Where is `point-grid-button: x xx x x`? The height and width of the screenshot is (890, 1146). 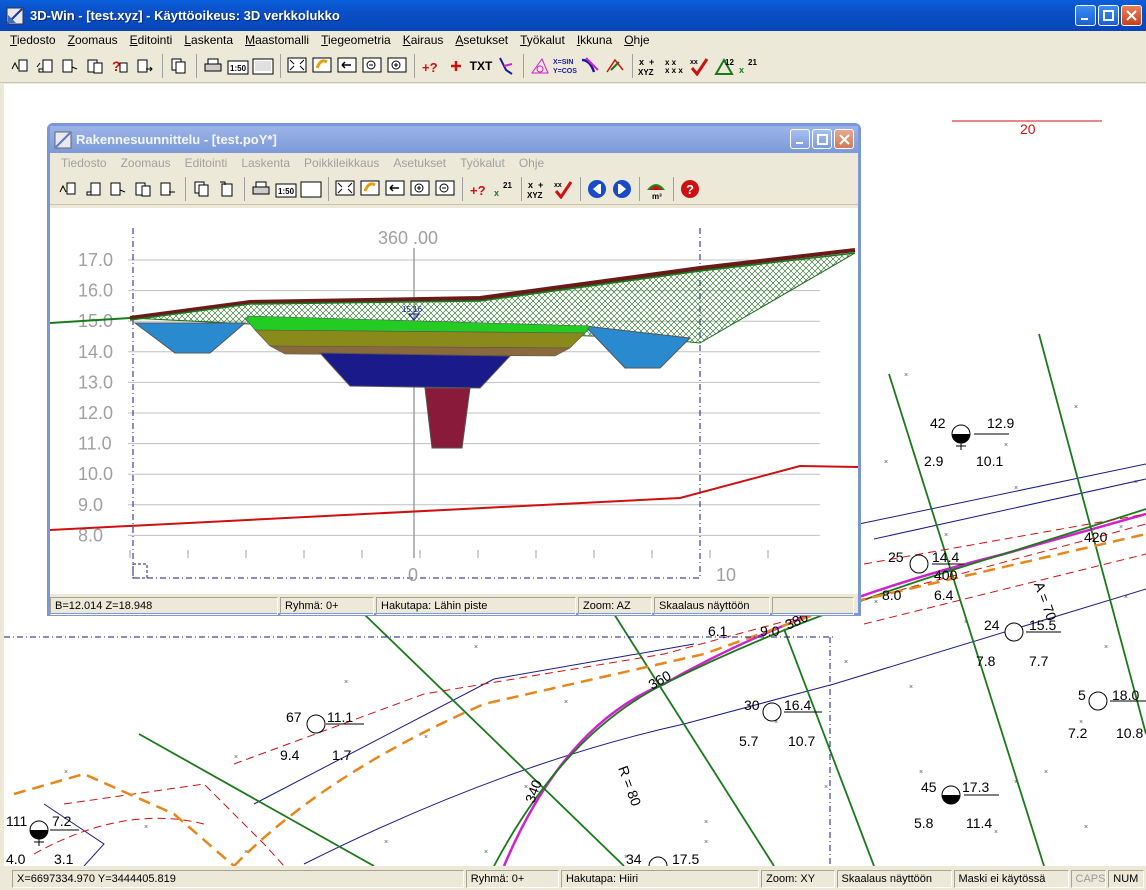
point-grid-button: x xx x x is located at coordinates (674, 66).